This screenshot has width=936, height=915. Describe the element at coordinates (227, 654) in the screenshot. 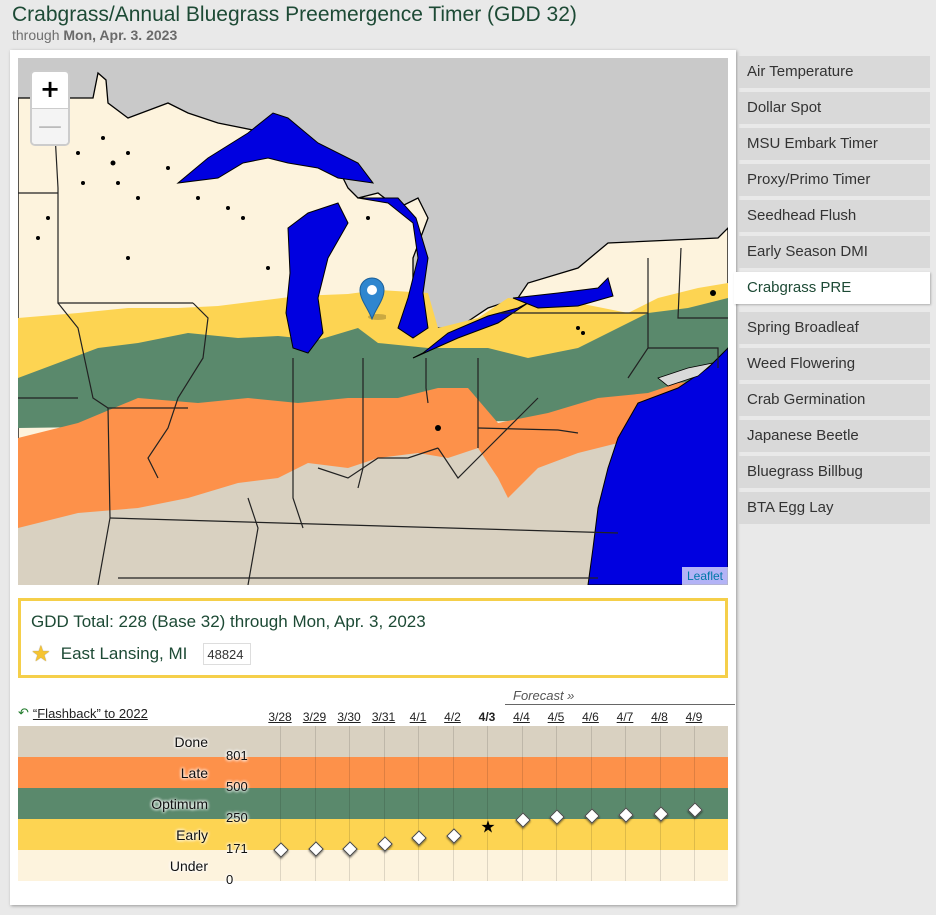

I see `zip-code-input` at that location.